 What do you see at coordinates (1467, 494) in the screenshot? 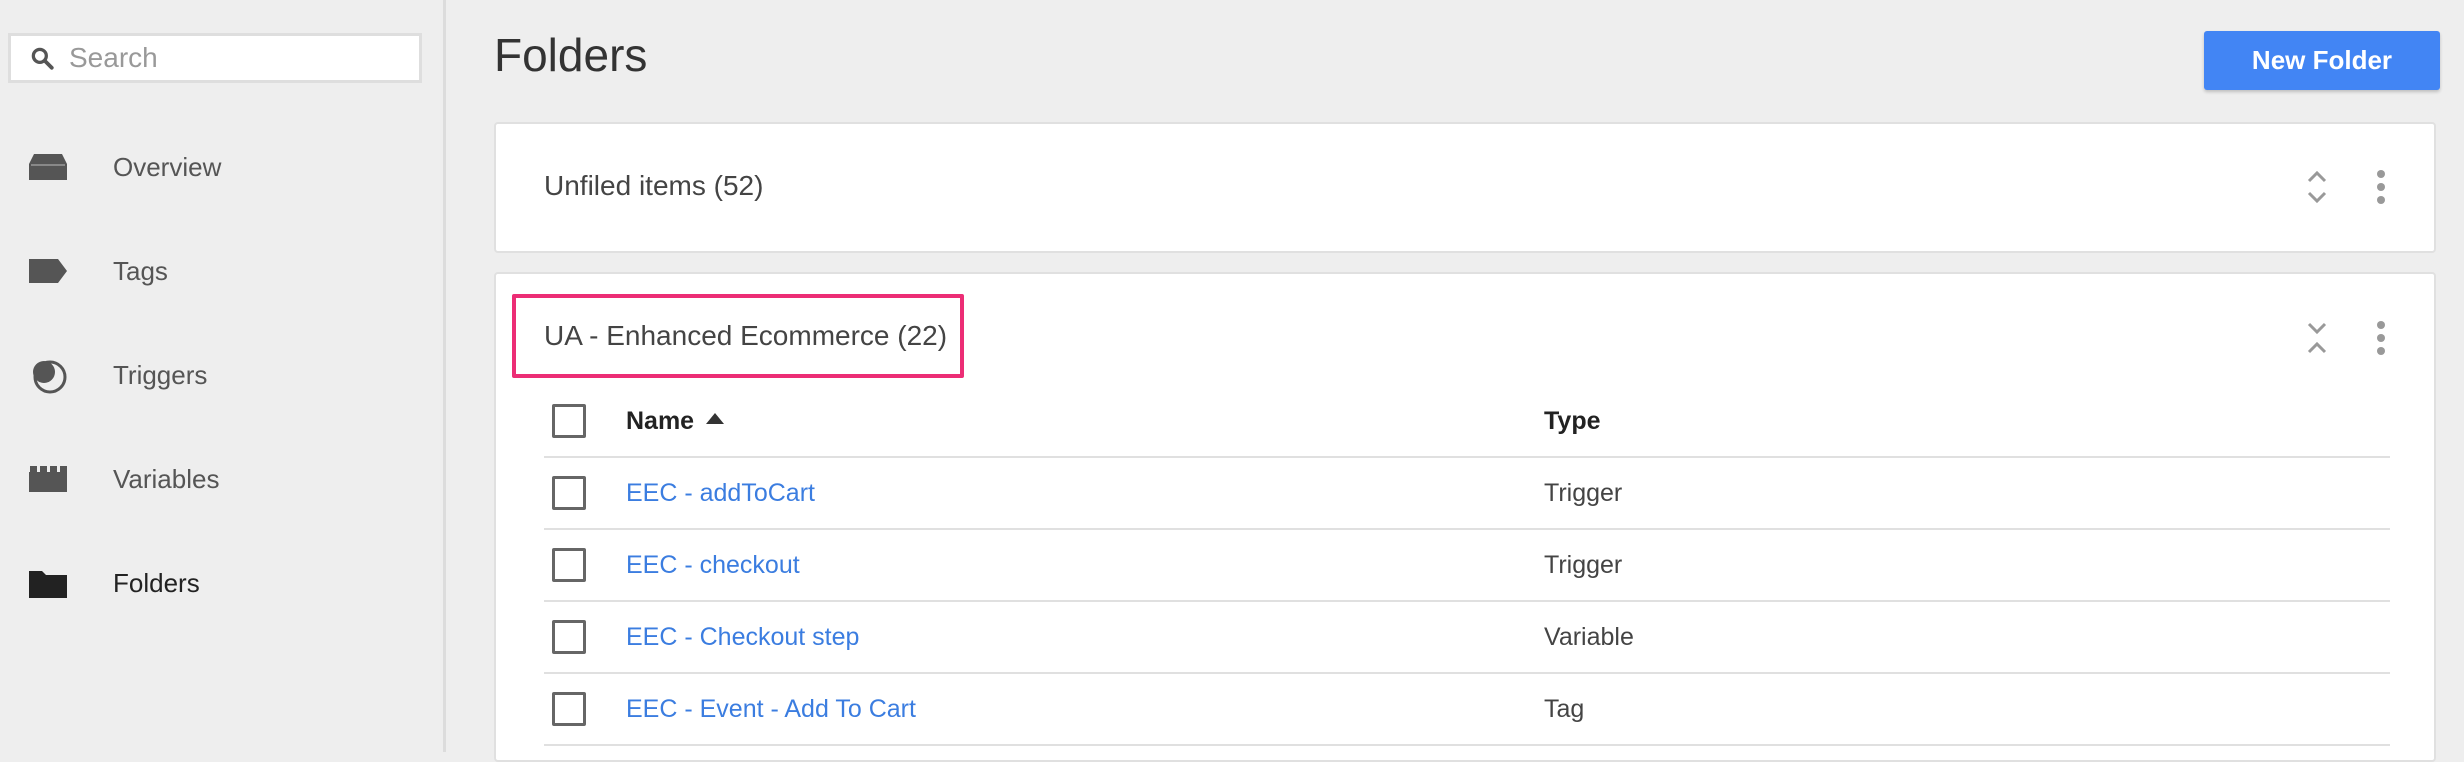
I see `table-row: EEC - addToCart Trigger` at bounding box center [1467, 494].